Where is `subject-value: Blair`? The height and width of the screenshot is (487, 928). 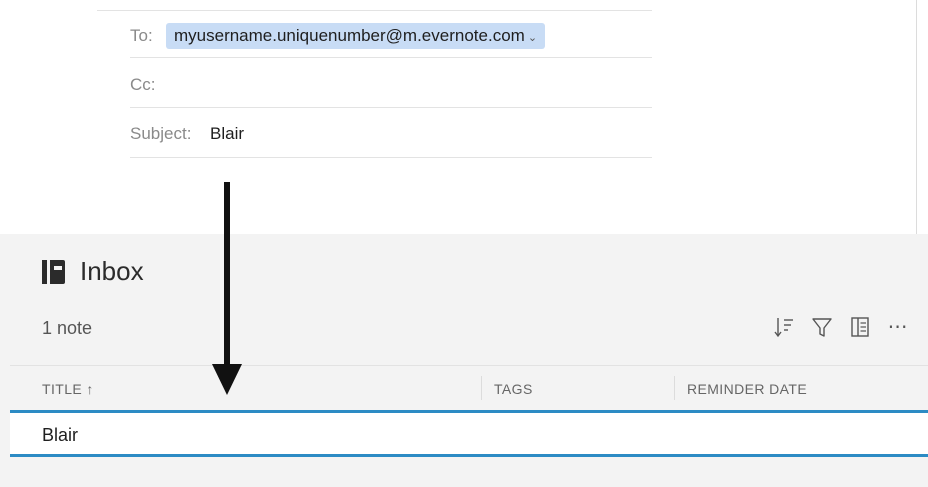 subject-value: Blair is located at coordinates (227, 134).